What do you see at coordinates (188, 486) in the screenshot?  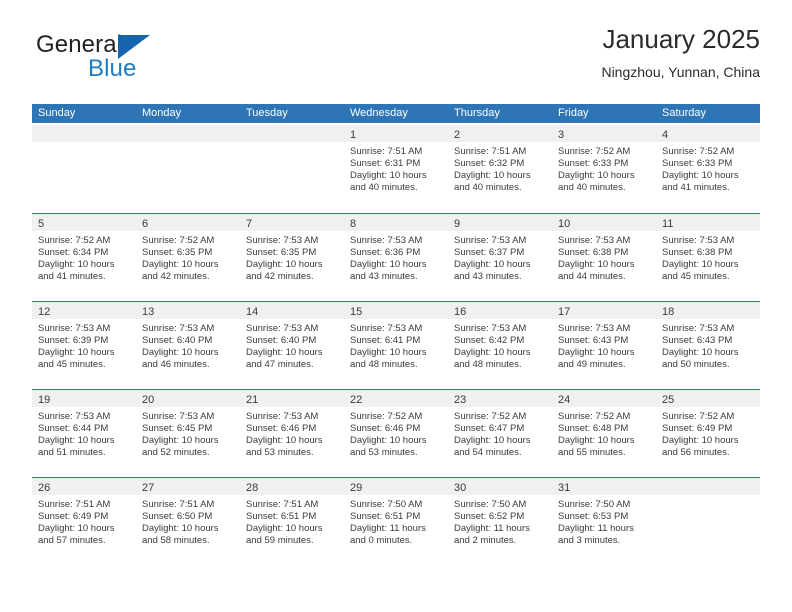 I see `day-number-band: 27` at bounding box center [188, 486].